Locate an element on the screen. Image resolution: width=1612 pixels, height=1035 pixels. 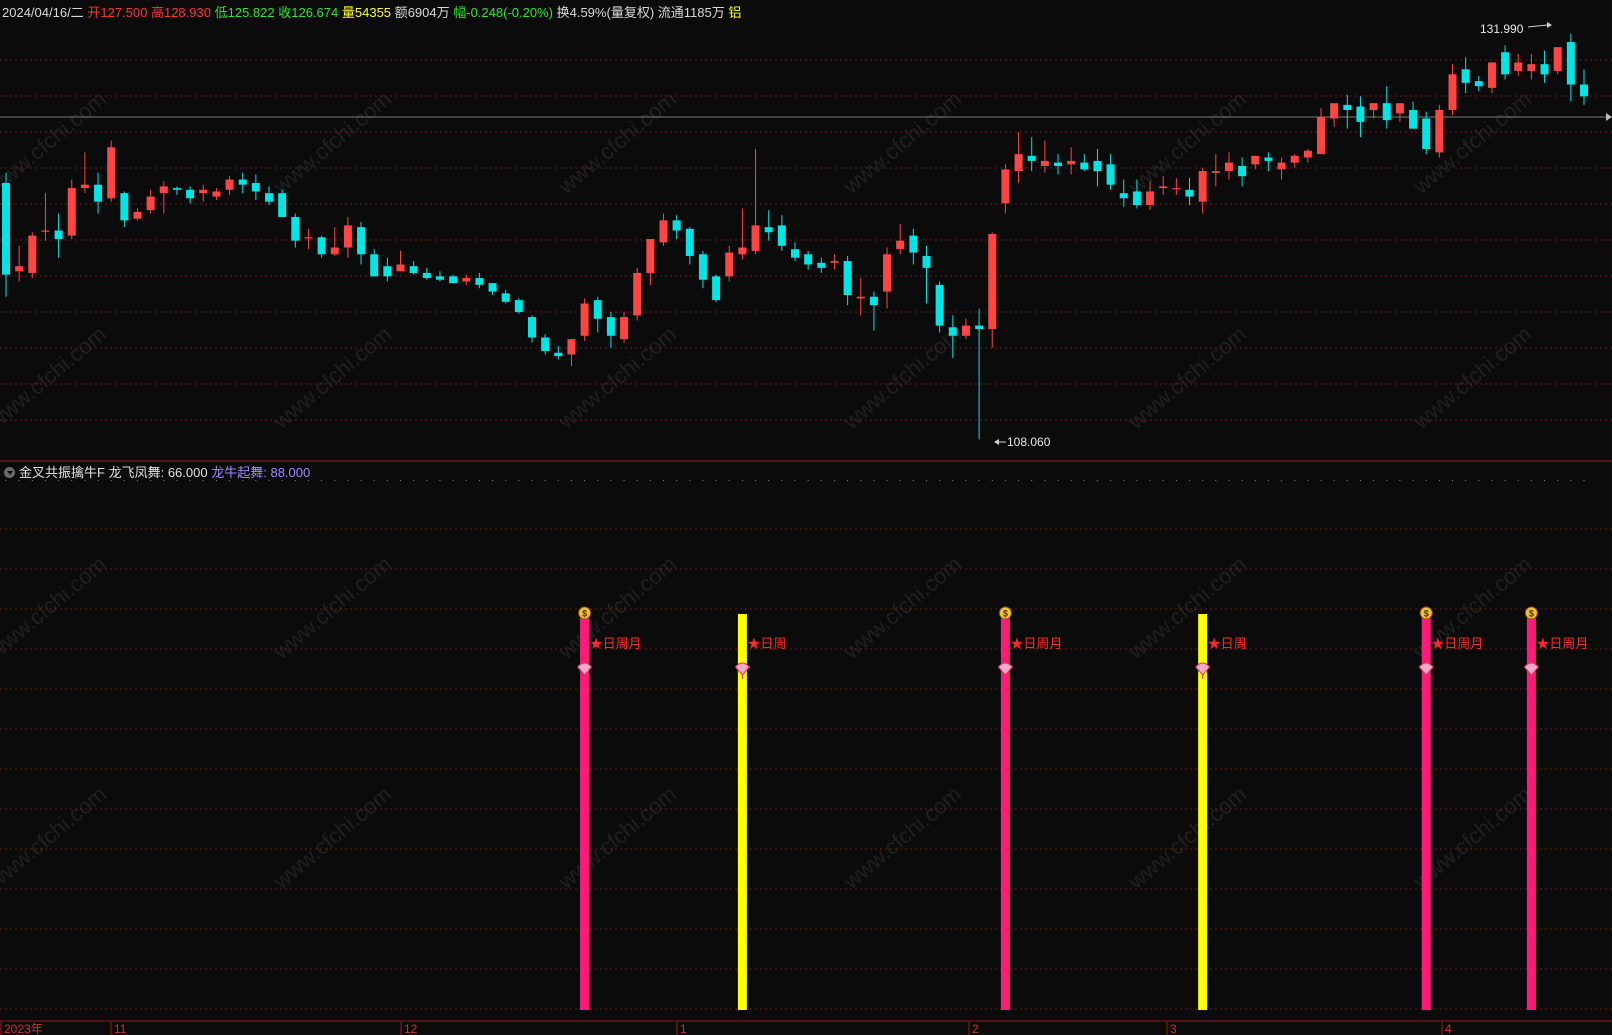
adjust-mode: (量复权) is located at coordinates (630, 12).